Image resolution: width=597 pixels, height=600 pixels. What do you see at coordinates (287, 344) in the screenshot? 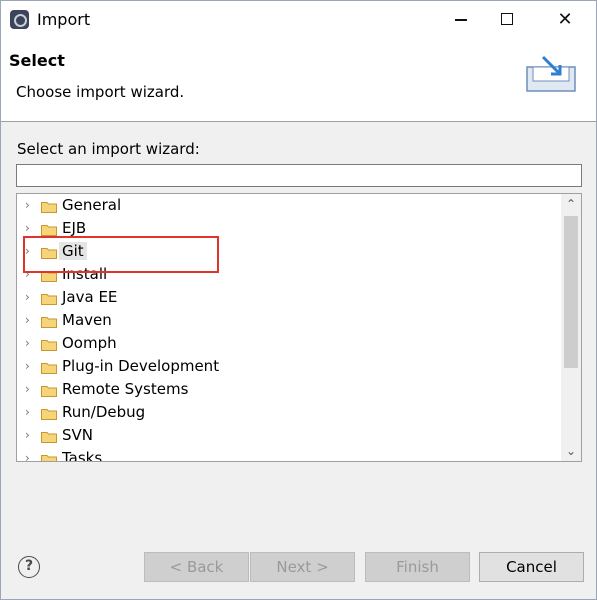
I see `tree-item-oomph: › Oomph` at bounding box center [287, 344].